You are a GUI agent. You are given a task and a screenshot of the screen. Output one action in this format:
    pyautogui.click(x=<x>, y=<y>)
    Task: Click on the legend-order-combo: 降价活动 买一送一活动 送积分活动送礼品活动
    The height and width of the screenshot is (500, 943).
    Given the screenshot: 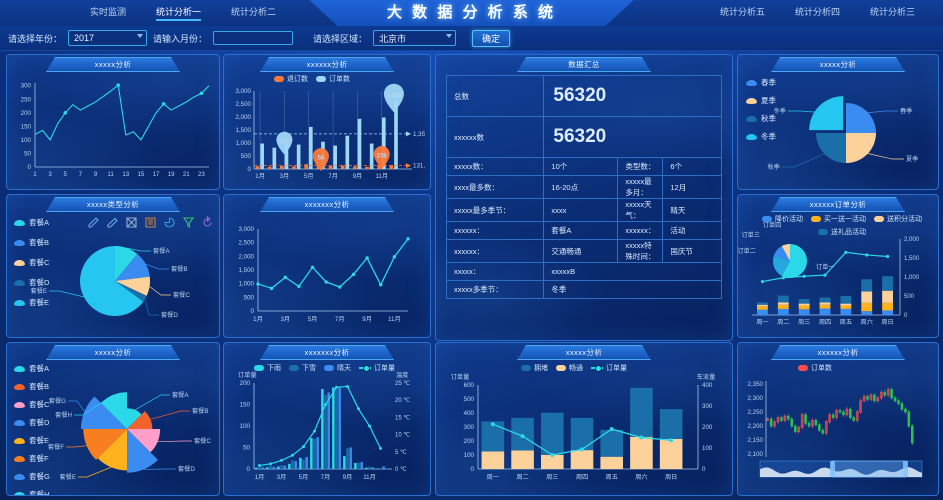 What is the action you would take?
    pyautogui.click(x=842, y=225)
    